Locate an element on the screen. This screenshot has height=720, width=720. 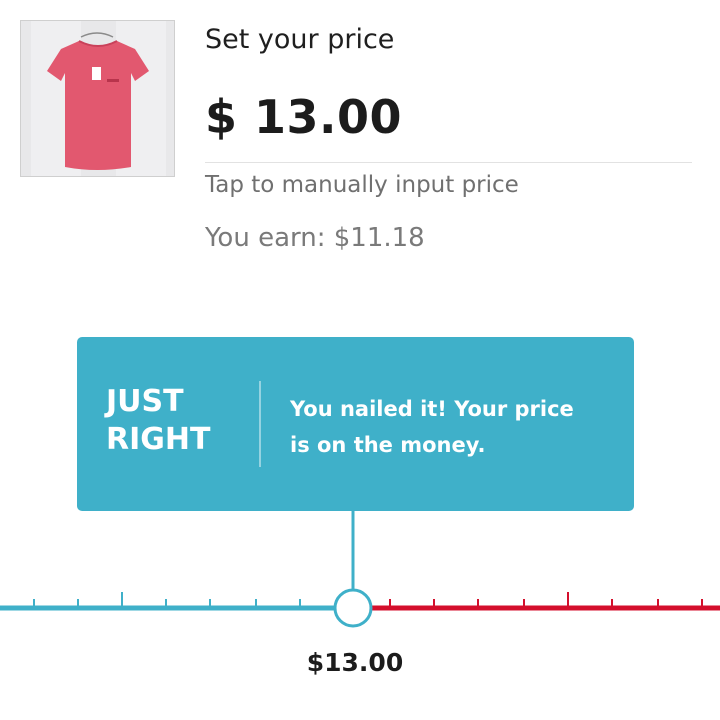
slider-handle is located at coordinates (353, 608).